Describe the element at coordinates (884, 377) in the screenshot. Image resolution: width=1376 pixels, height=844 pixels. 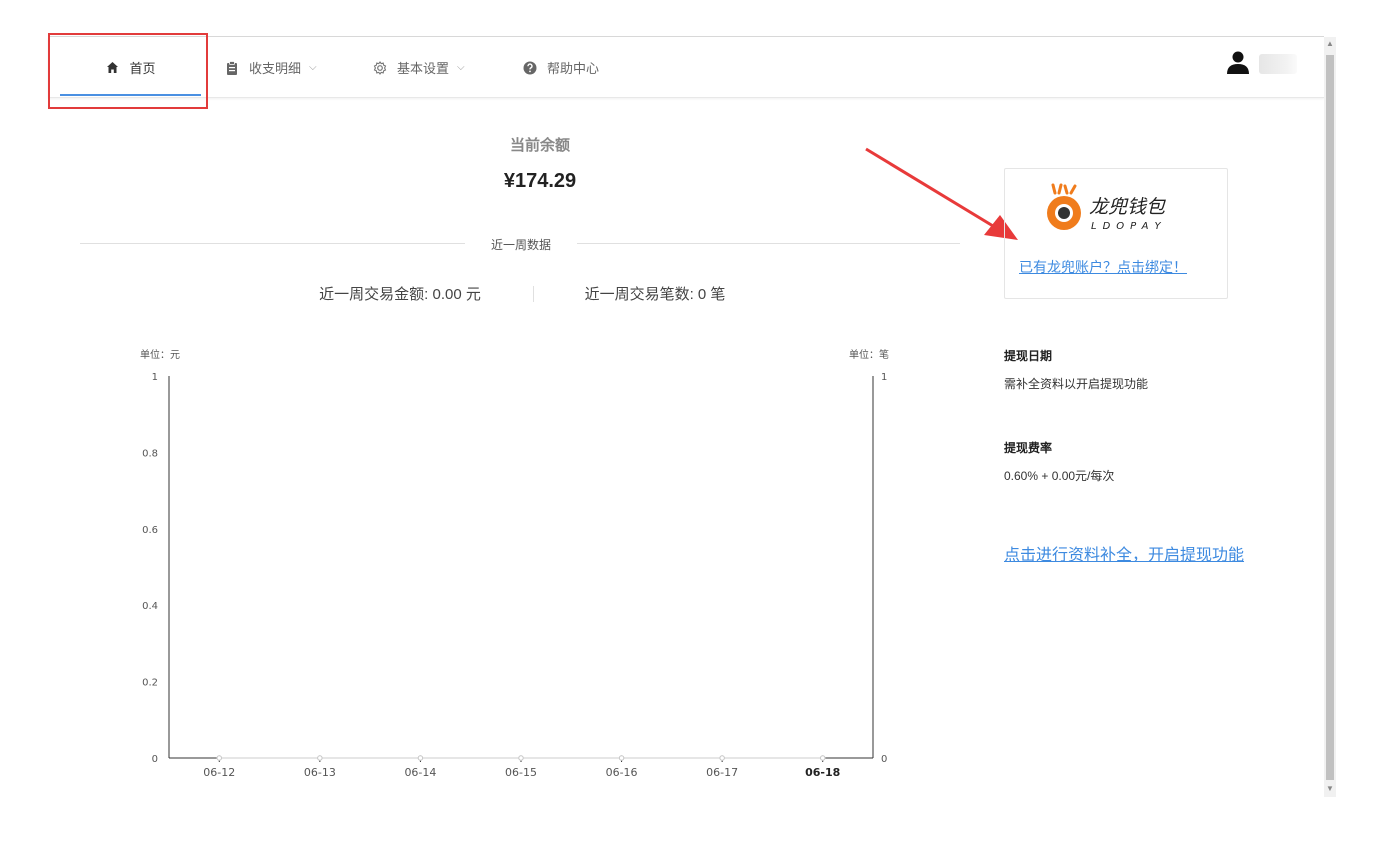
I see `right-axis-tick-label: 1` at that location.